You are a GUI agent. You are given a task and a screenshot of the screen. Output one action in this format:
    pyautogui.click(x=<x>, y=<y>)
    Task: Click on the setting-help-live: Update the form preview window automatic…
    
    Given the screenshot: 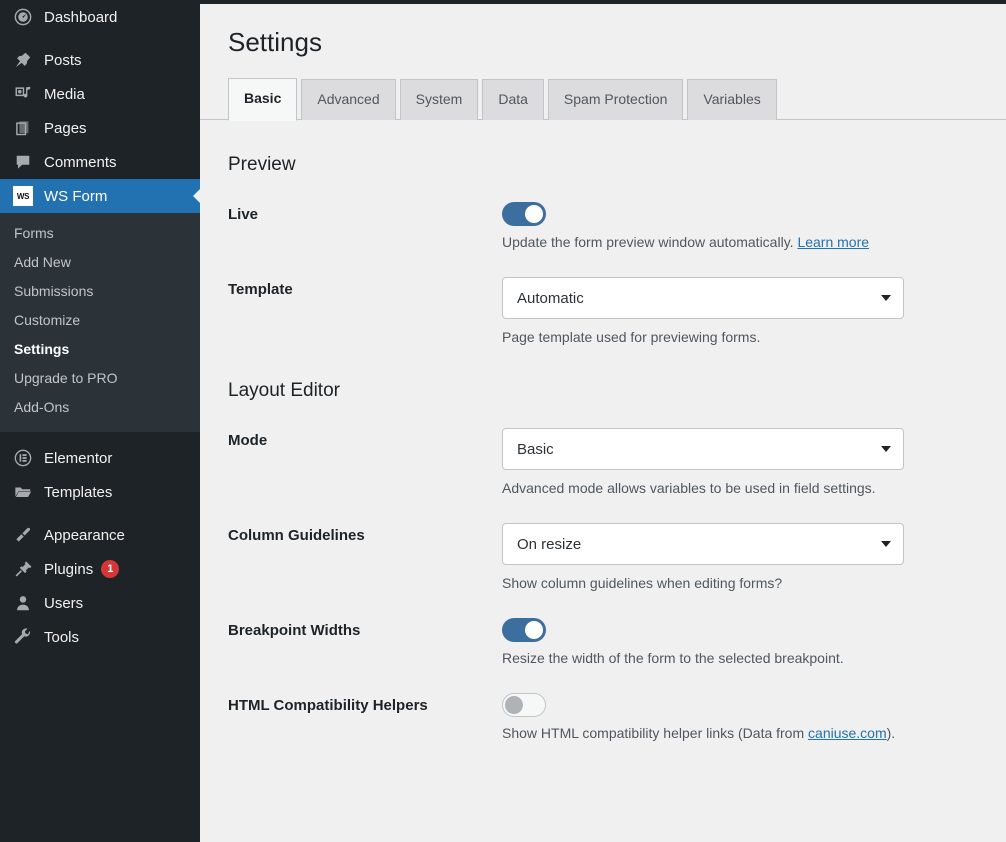 What is the action you would take?
    pyautogui.click(x=754, y=242)
    